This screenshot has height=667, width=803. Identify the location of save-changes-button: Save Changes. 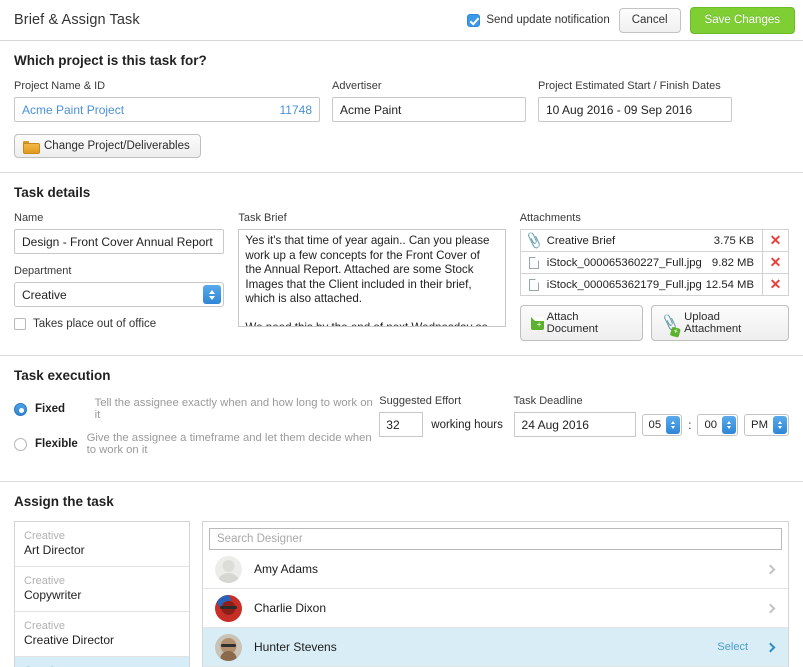
(742, 20).